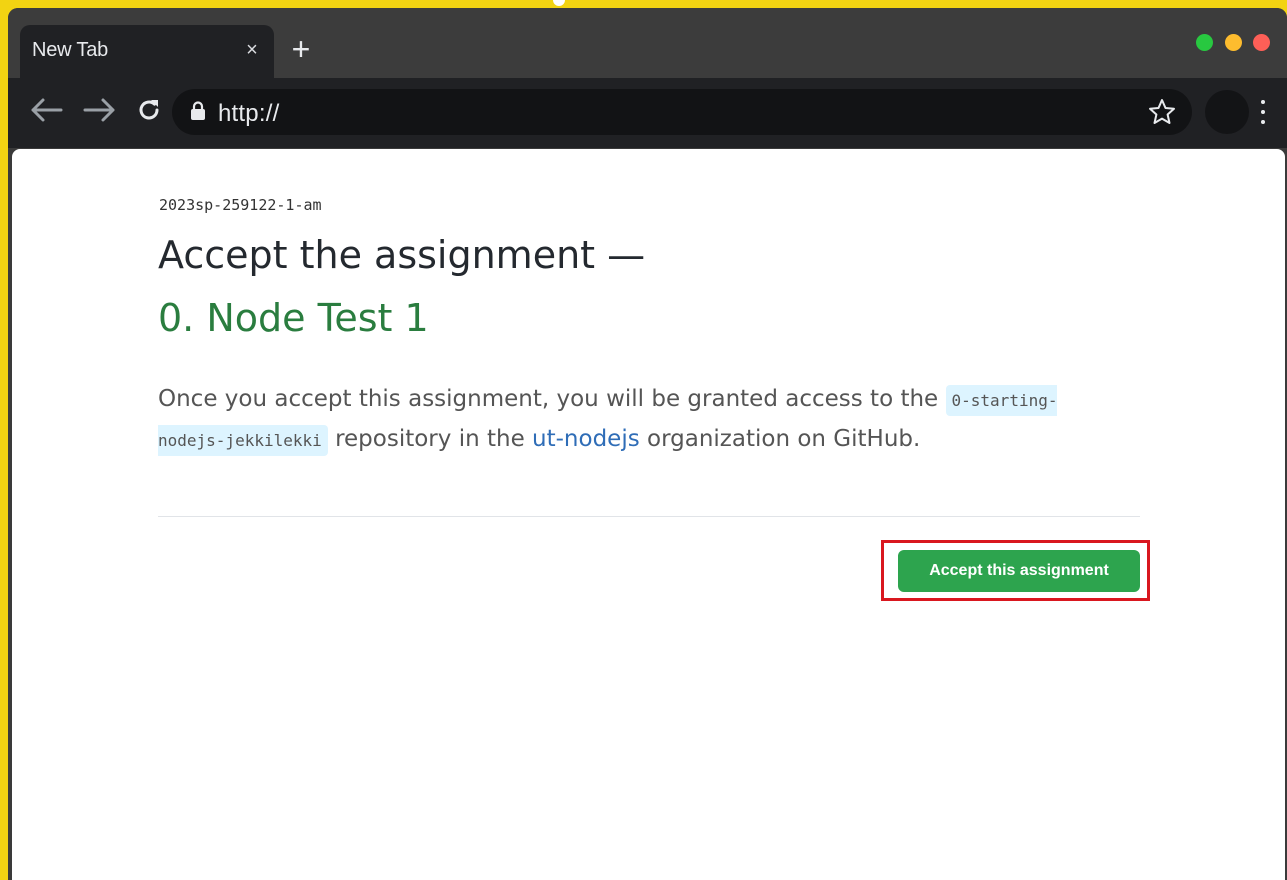 The width and height of the screenshot is (1287, 880). What do you see at coordinates (559, 3) in the screenshot?
I see `top-marker-dot` at bounding box center [559, 3].